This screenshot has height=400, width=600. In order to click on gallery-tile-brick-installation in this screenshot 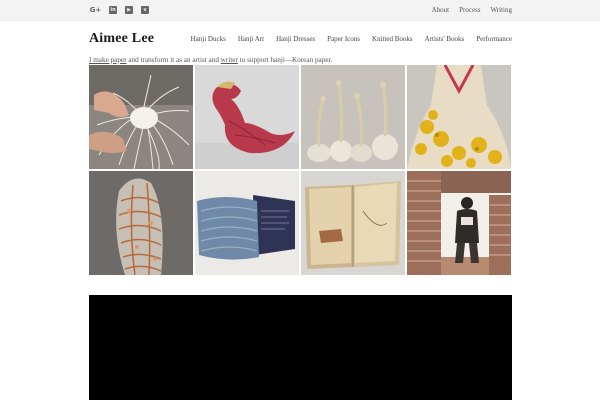, I will do `click(459, 223)`.